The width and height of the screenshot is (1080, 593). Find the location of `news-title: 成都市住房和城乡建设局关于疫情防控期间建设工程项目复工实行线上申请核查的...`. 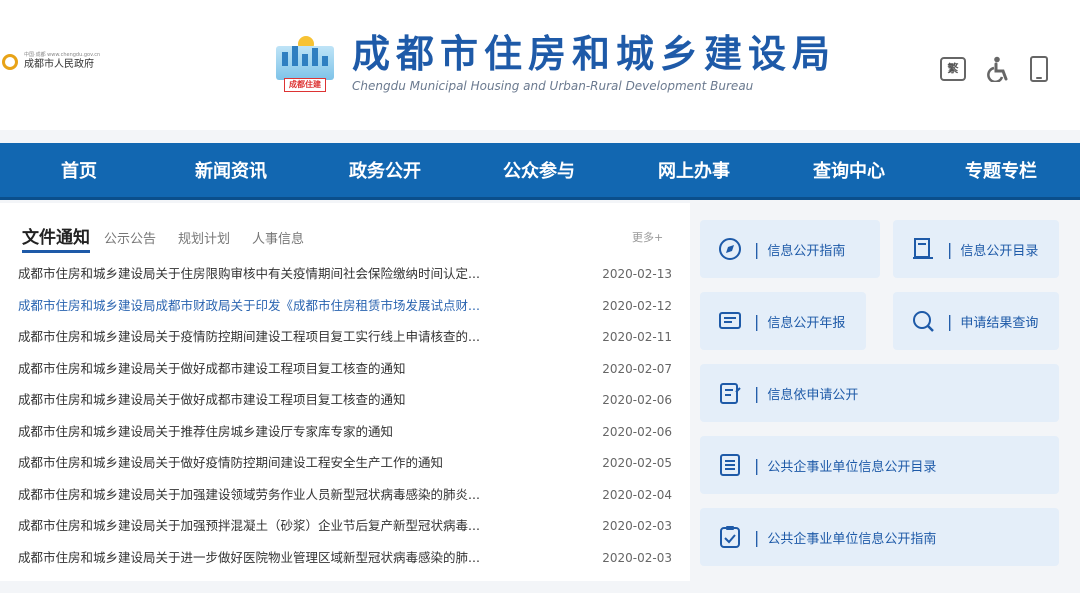

news-title: 成都市住房和城乡建设局关于疫情防控期间建设工程项目复工实行线上申请核查的... is located at coordinates (298, 342).